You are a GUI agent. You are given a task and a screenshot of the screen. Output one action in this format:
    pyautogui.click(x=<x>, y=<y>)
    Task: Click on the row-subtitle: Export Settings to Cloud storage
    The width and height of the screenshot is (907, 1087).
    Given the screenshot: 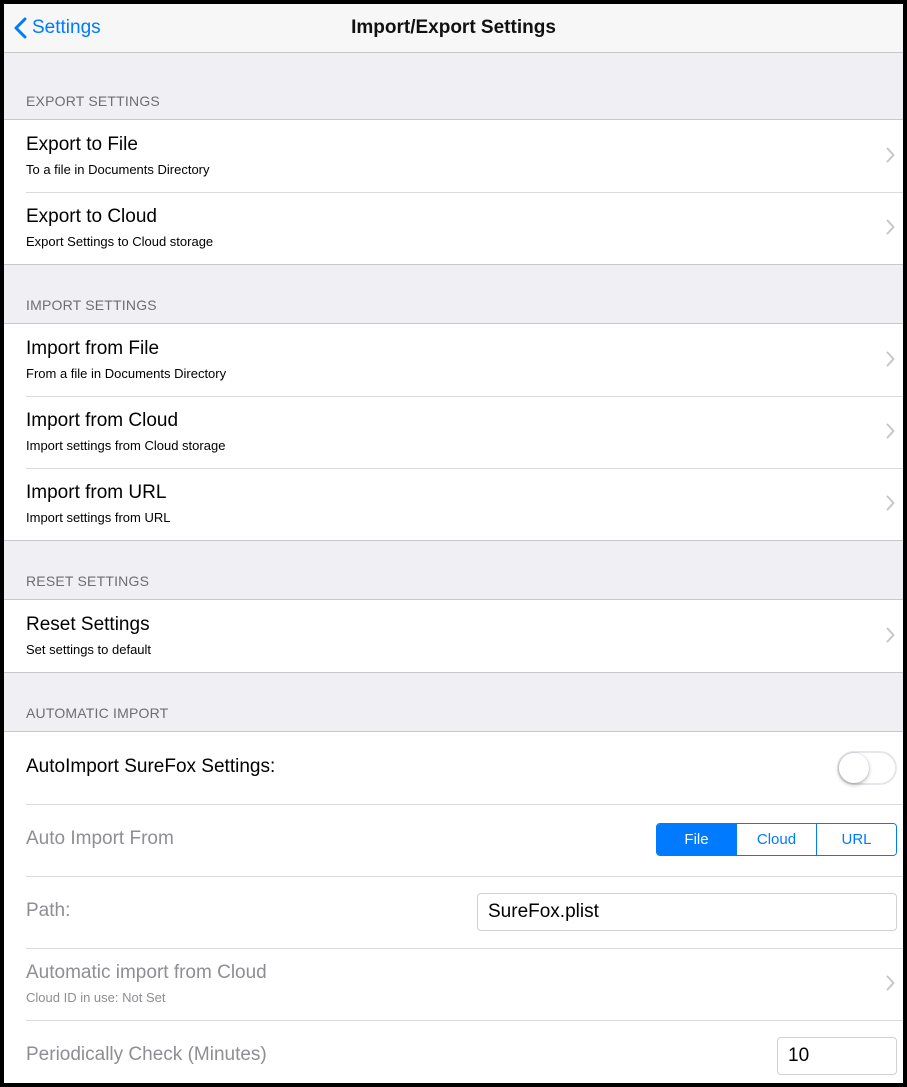 What is the action you would take?
    pyautogui.click(x=120, y=241)
    